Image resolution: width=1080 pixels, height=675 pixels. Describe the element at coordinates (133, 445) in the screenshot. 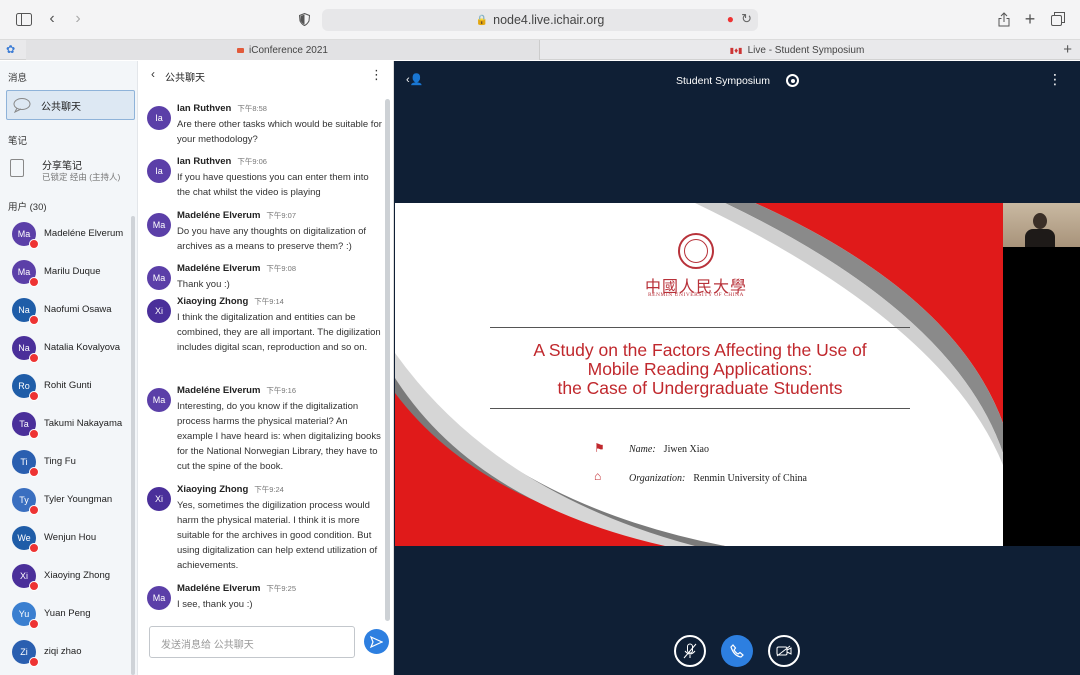

I see `user-list-scrollbar` at that location.